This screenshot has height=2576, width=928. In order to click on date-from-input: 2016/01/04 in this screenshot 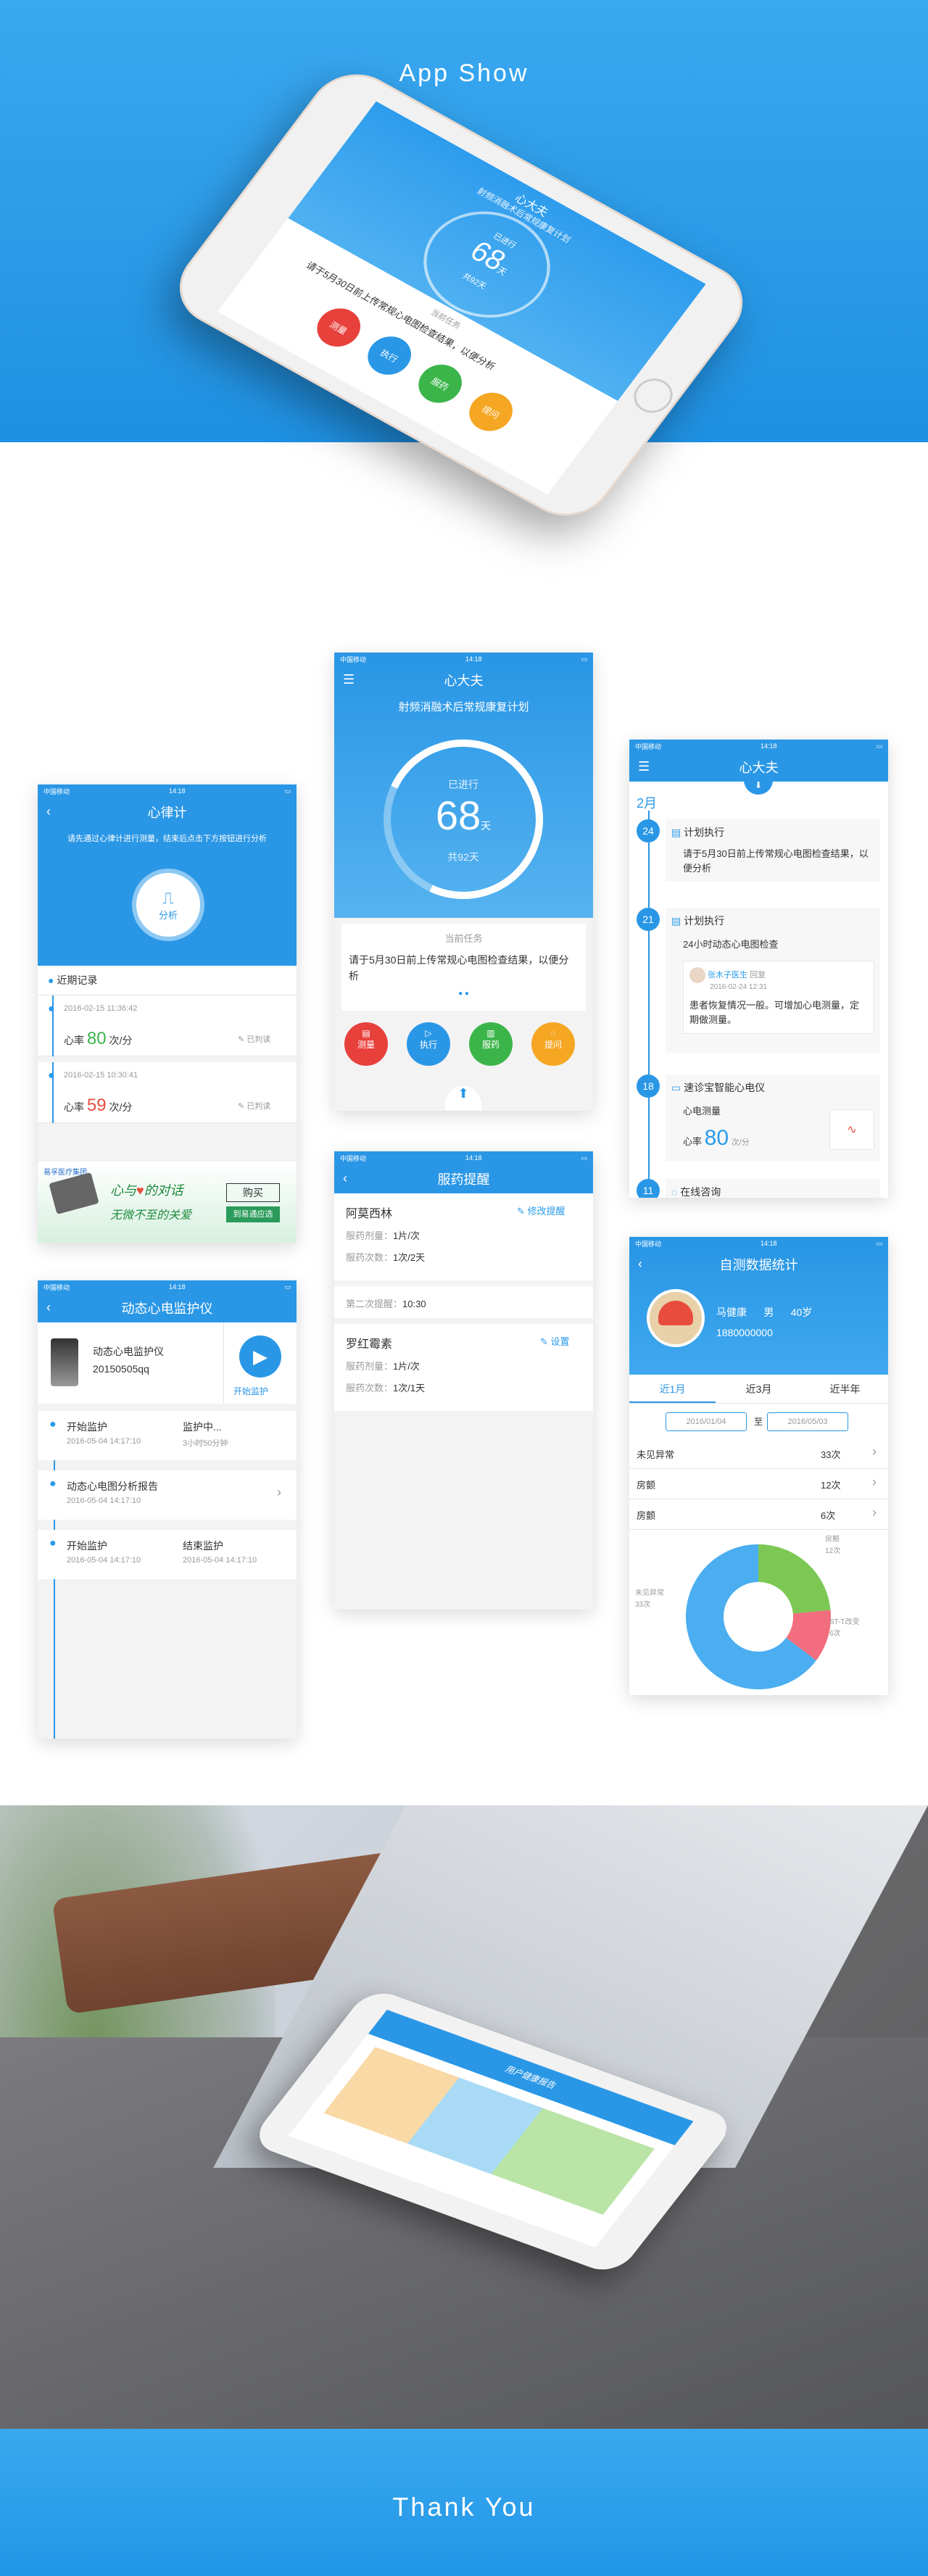, I will do `click(707, 1421)`.